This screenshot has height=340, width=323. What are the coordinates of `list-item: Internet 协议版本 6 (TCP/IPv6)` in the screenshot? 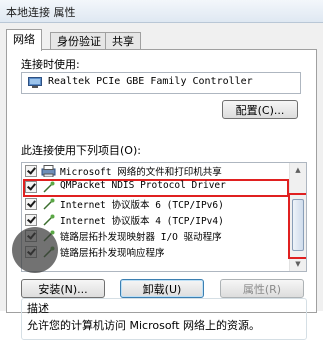 It's located at (155, 204).